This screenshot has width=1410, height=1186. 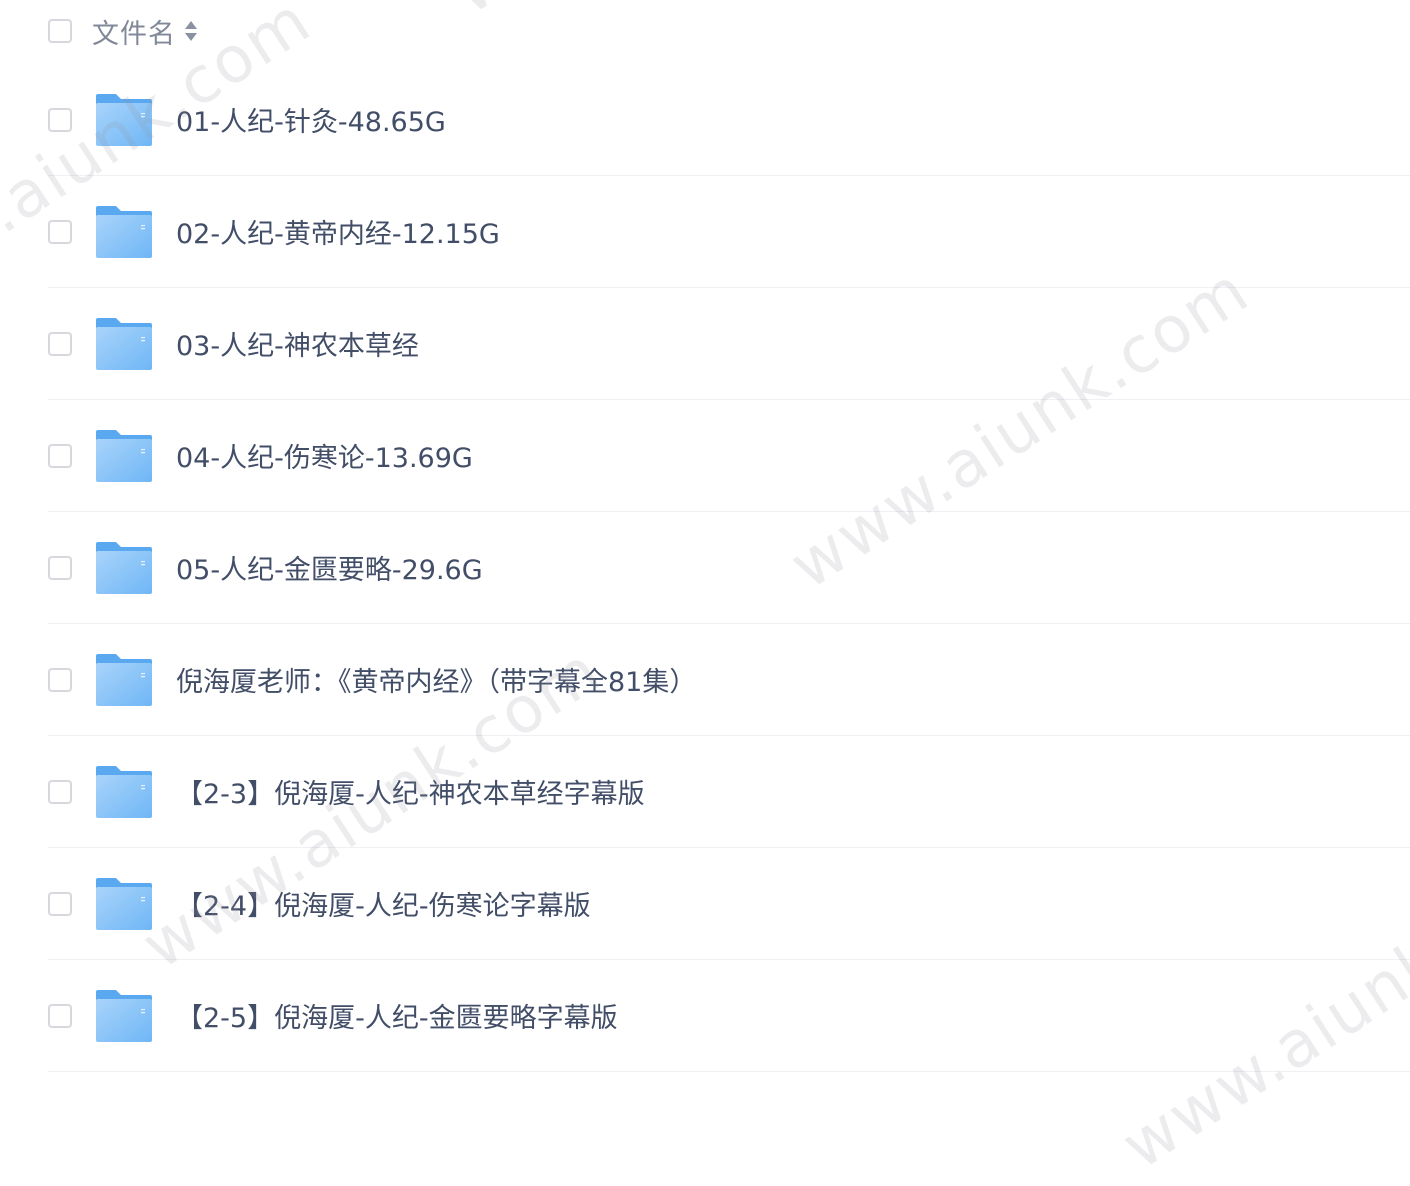 What do you see at coordinates (134, 31) in the screenshot?
I see `filename-column-header: 文件名` at bounding box center [134, 31].